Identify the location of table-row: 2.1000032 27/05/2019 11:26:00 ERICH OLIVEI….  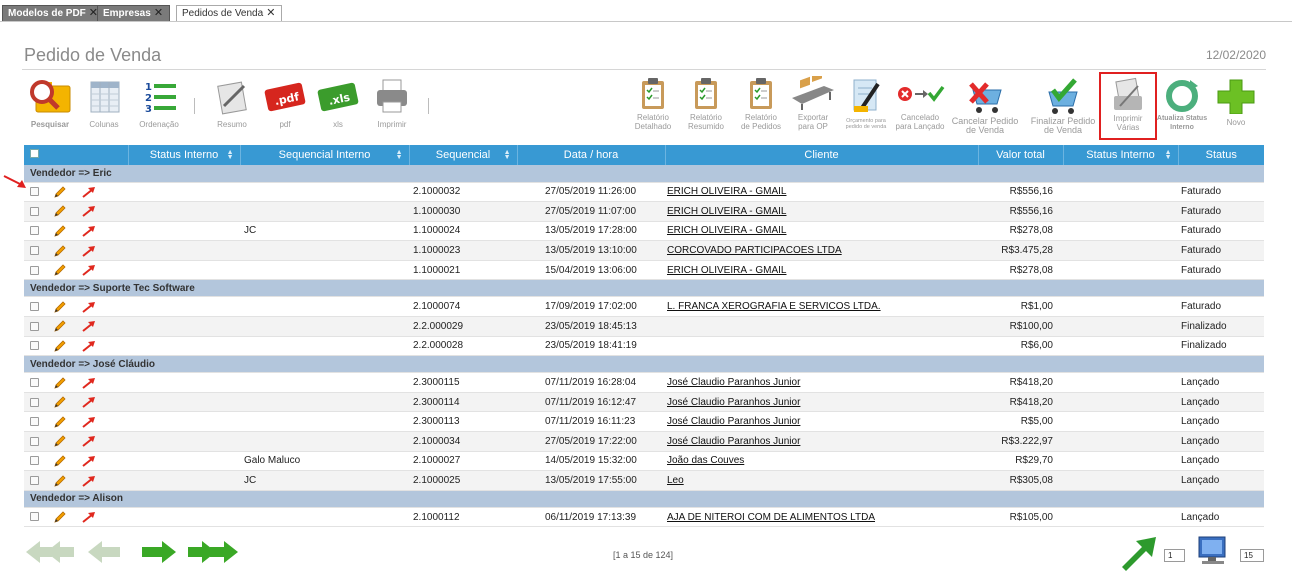
(644, 192).